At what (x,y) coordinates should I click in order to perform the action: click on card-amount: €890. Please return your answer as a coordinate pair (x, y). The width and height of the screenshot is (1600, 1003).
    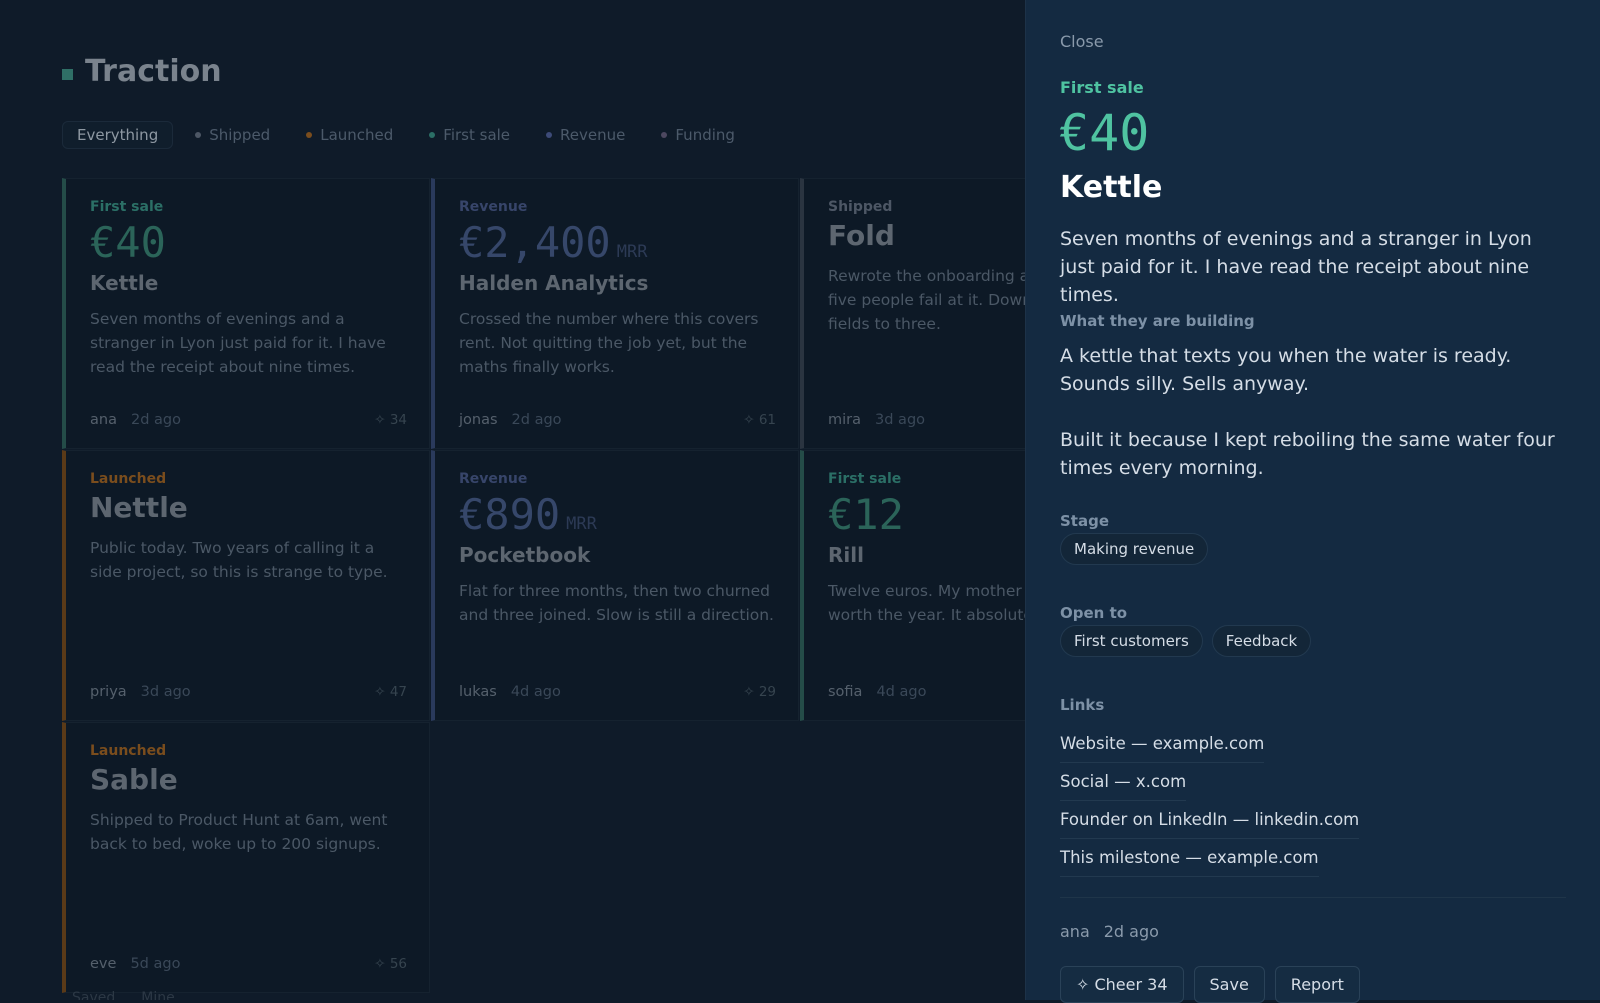
    Looking at the image, I should click on (510, 514).